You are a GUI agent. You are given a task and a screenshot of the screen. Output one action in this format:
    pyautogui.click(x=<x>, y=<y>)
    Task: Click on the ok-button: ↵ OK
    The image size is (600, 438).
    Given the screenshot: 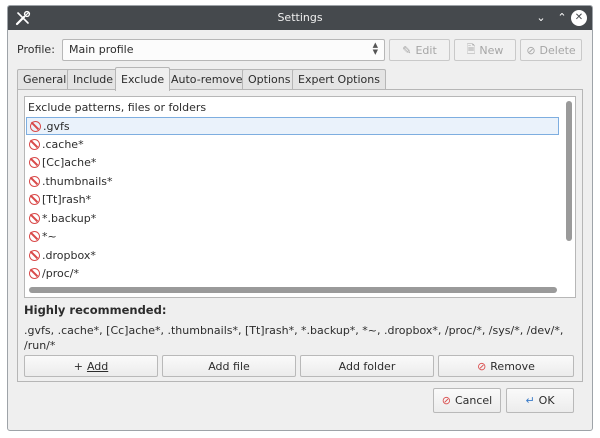 What is the action you would take?
    pyautogui.click(x=540, y=400)
    